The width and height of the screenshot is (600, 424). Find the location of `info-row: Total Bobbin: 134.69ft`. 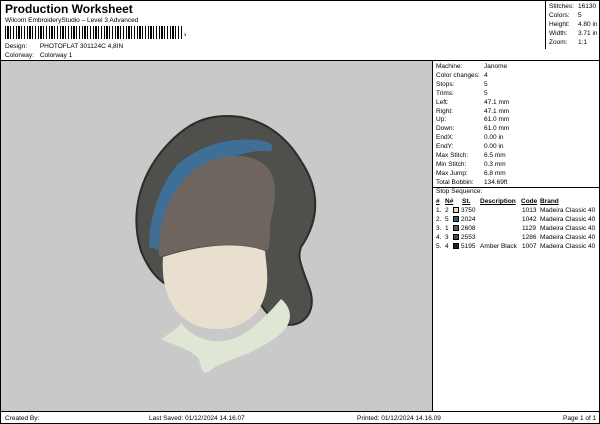

info-row: Total Bobbin: 134.69ft is located at coordinates (472, 182).